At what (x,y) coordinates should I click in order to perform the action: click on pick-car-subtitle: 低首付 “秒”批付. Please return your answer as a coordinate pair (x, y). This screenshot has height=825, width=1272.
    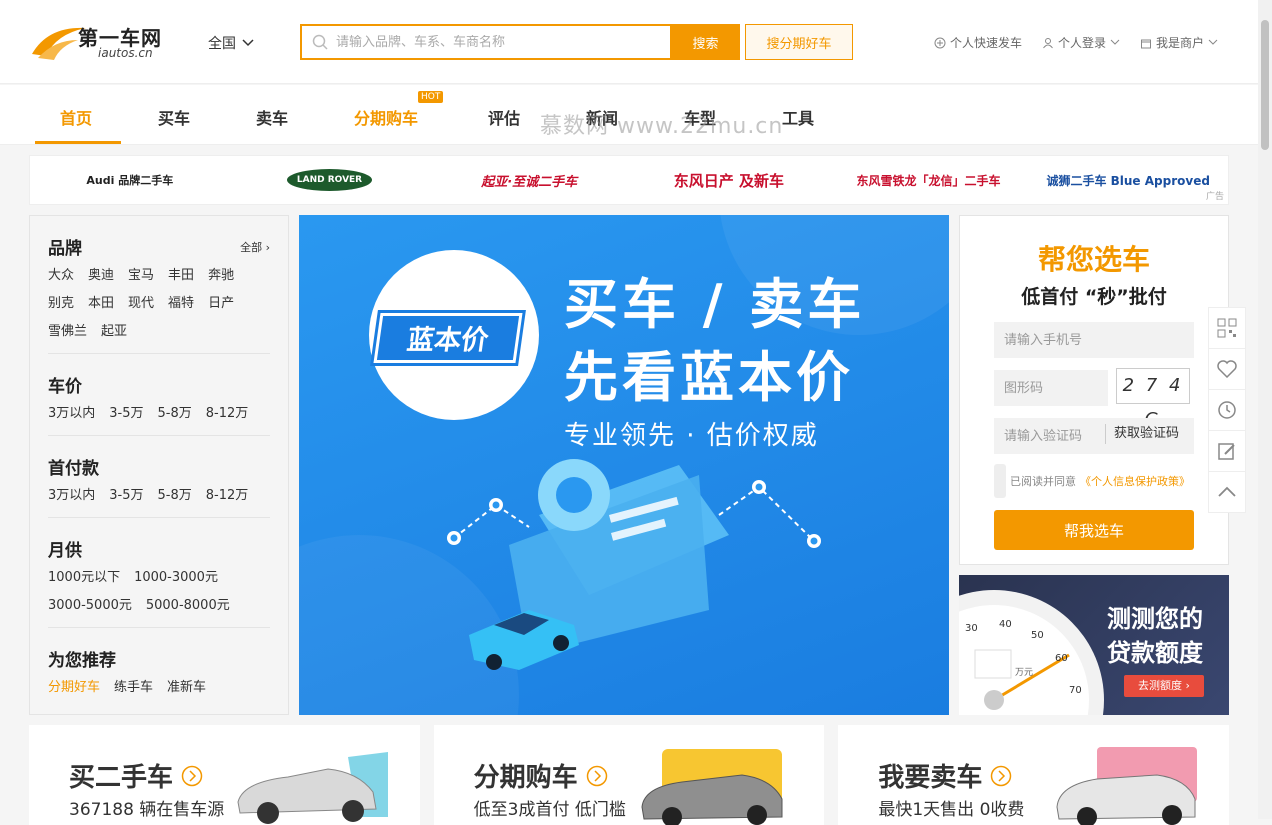
    Looking at the image, I should click on (1094, 297).